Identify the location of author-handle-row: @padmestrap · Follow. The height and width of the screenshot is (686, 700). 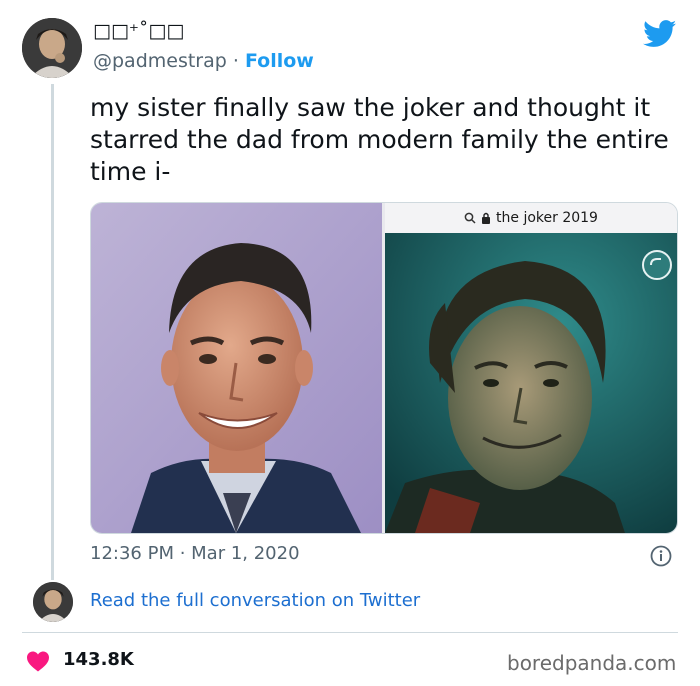
(203, 61).